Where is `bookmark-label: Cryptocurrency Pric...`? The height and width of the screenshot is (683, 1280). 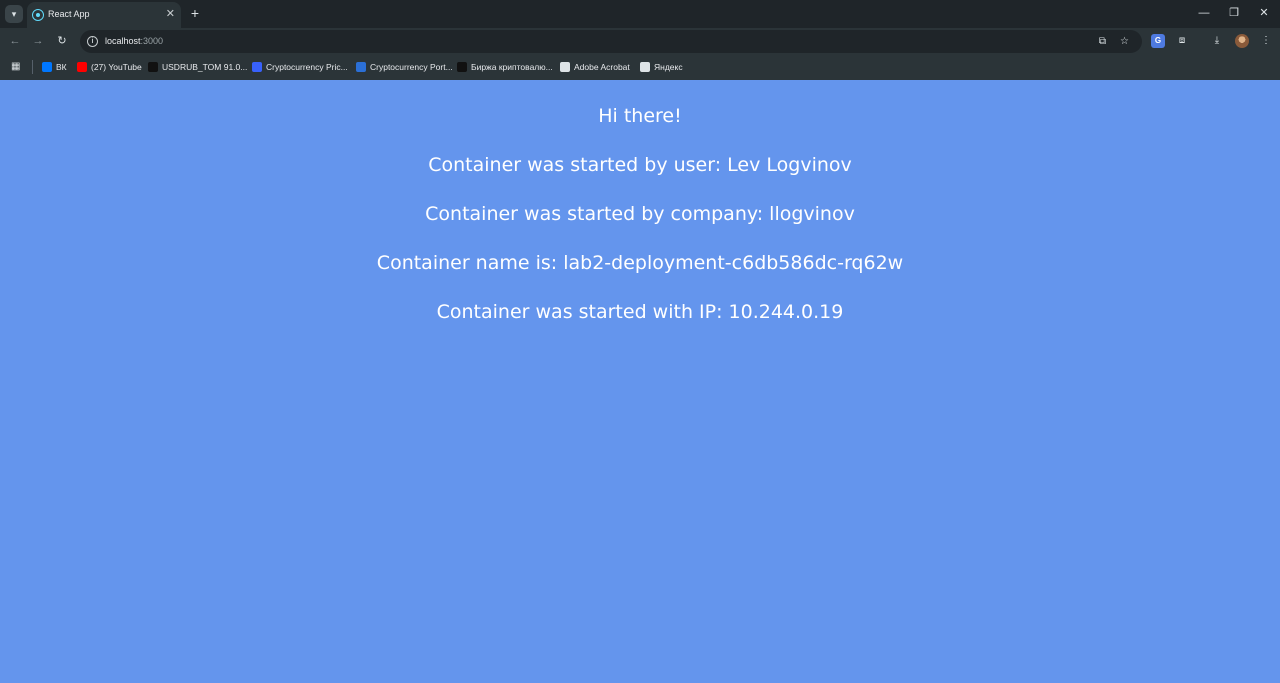 bookmark-label: Cryptocurrency Pric... is located at coordinates (307, 67).